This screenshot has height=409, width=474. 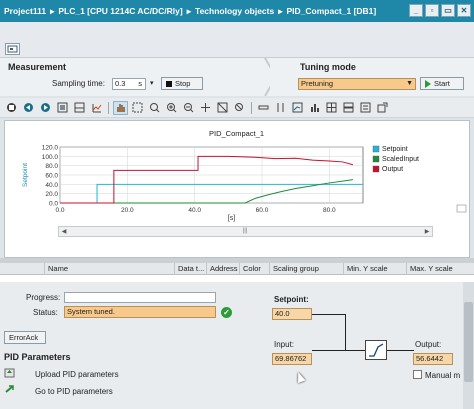 I want to click on trend-toolbar, so click(x=237, y=108).